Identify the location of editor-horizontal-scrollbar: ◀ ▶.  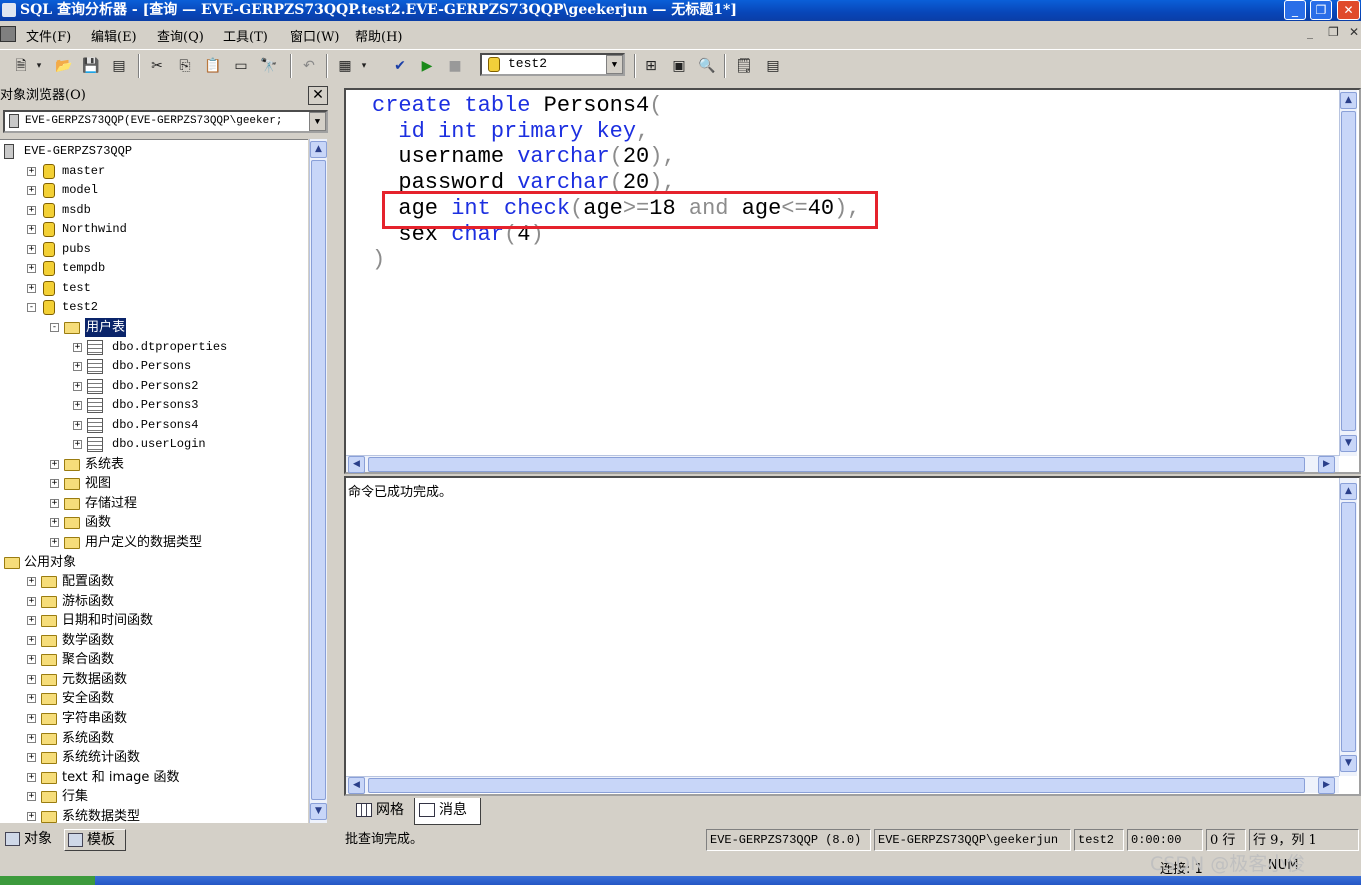
(842, 464).